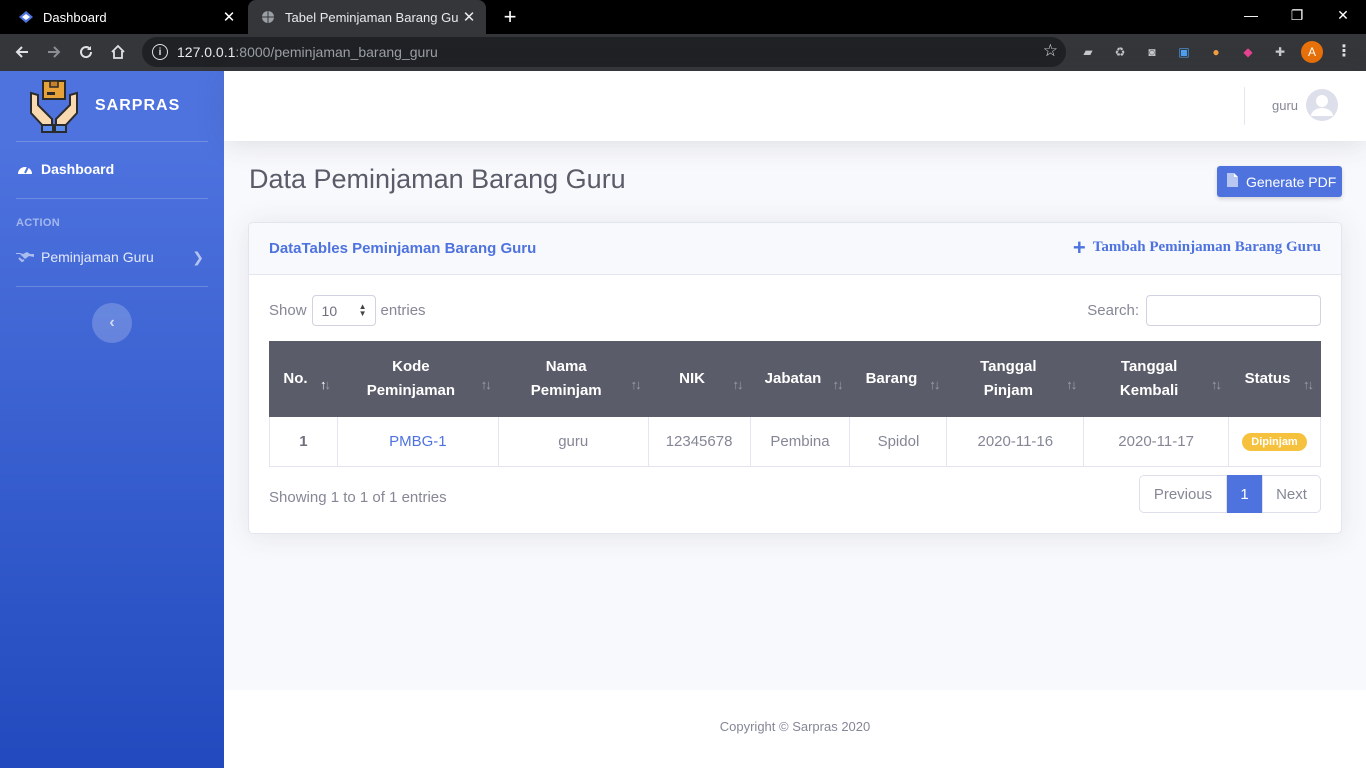 The height and width of the screenshot is (768, 1366). I want to click on column-header-nik: NIK ↑↓, so click(699, 379).